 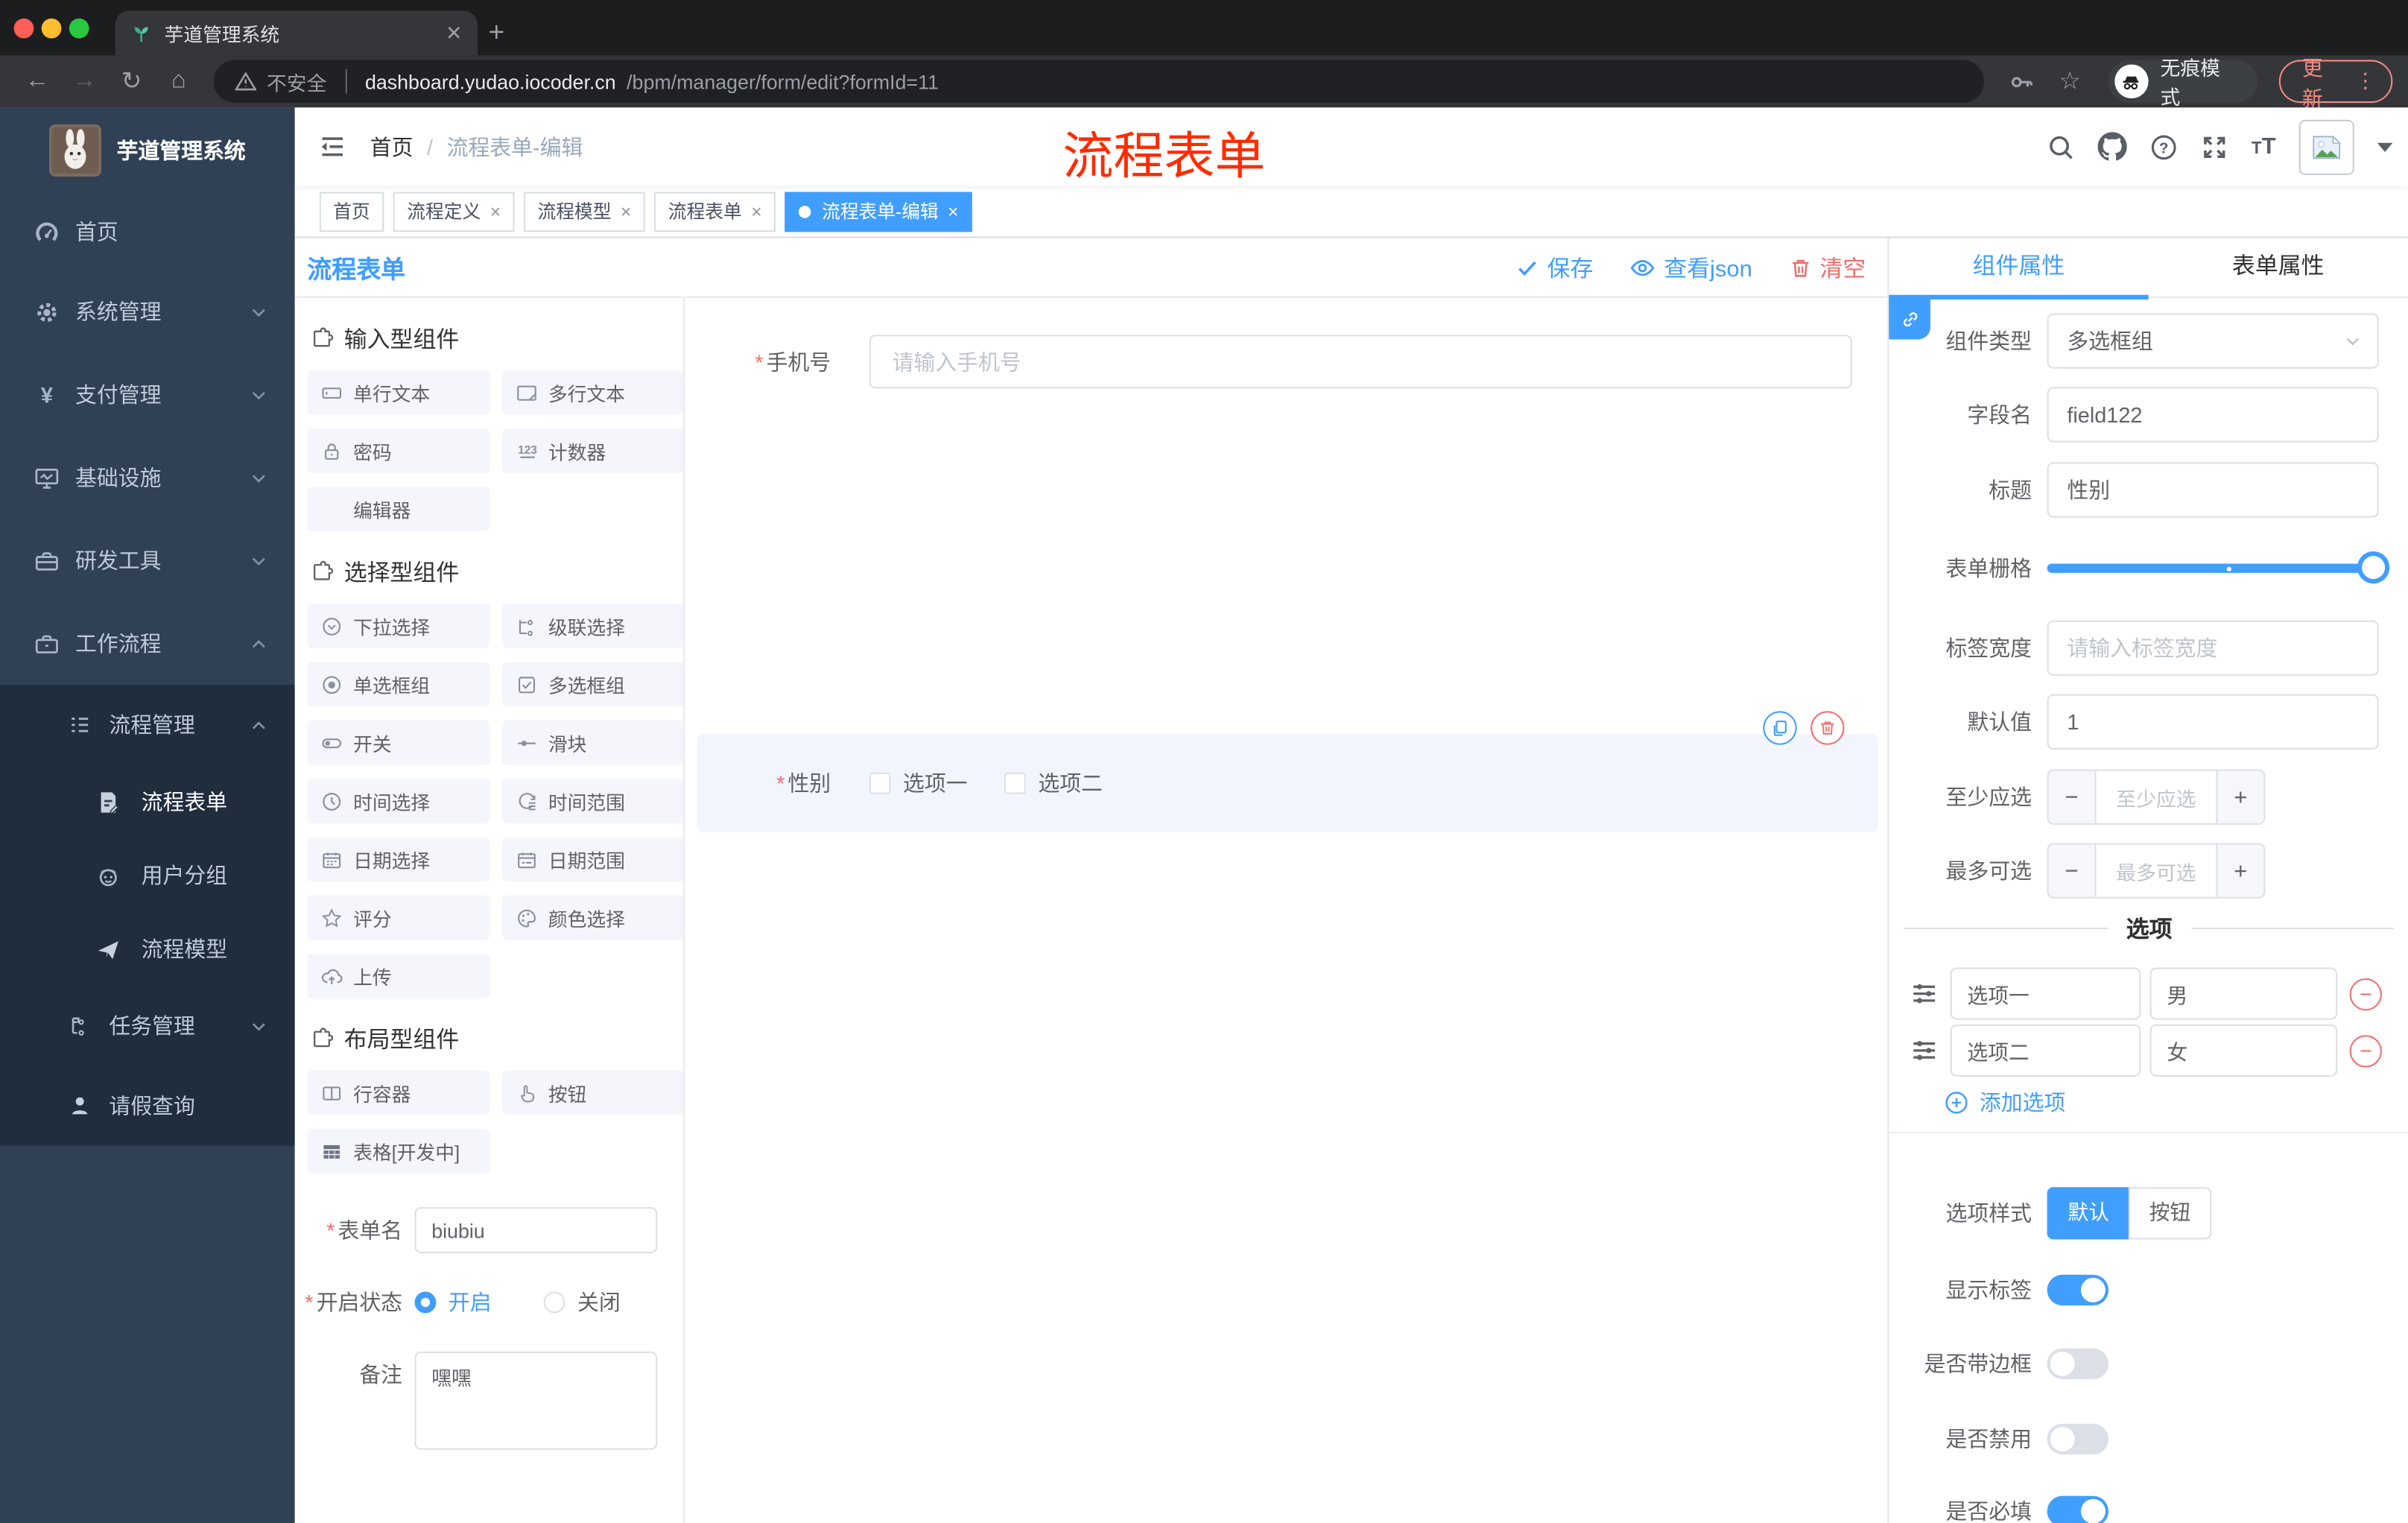 I want to click on gender-option1-label: 选项一, so click(x=935, y=783).